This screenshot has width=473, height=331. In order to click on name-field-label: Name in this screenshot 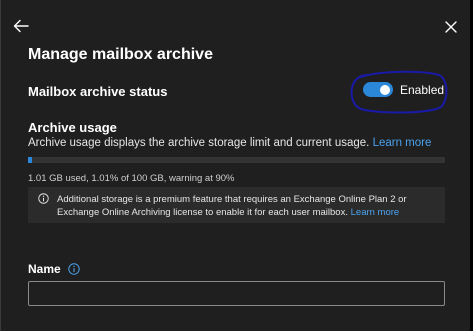, I will do `click(54, 269)`.